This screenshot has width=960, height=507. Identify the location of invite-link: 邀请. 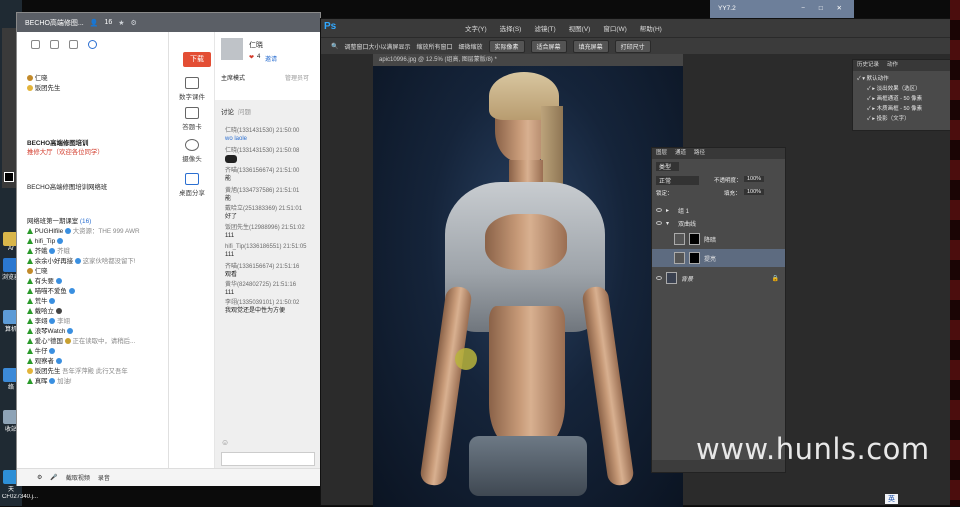
(271, 58).